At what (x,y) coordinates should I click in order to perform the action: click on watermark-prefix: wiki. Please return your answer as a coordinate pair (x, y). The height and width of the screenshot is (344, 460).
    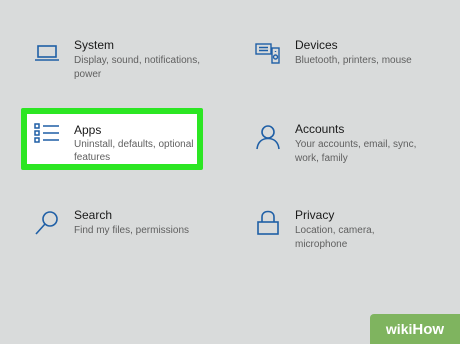
    Looking at the image, I should click on (399, 329).